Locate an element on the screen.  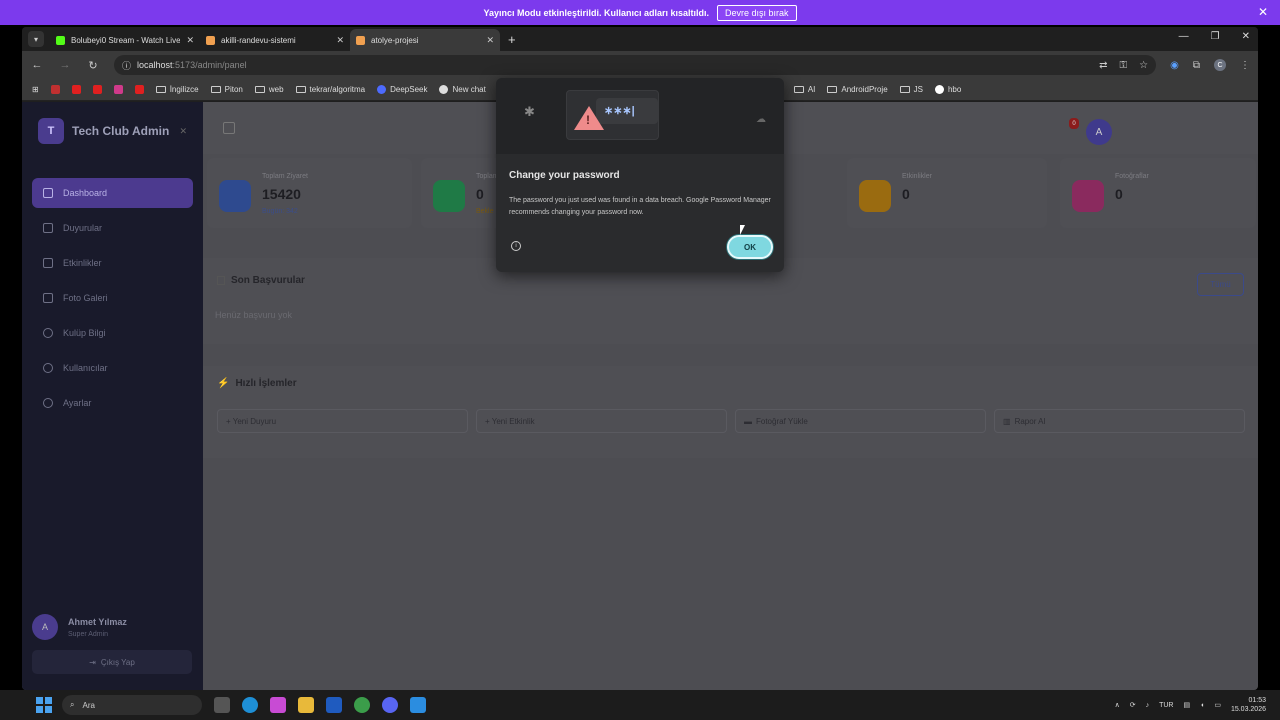
instagram-bookmark-icon is located at coordinates (118, 89).